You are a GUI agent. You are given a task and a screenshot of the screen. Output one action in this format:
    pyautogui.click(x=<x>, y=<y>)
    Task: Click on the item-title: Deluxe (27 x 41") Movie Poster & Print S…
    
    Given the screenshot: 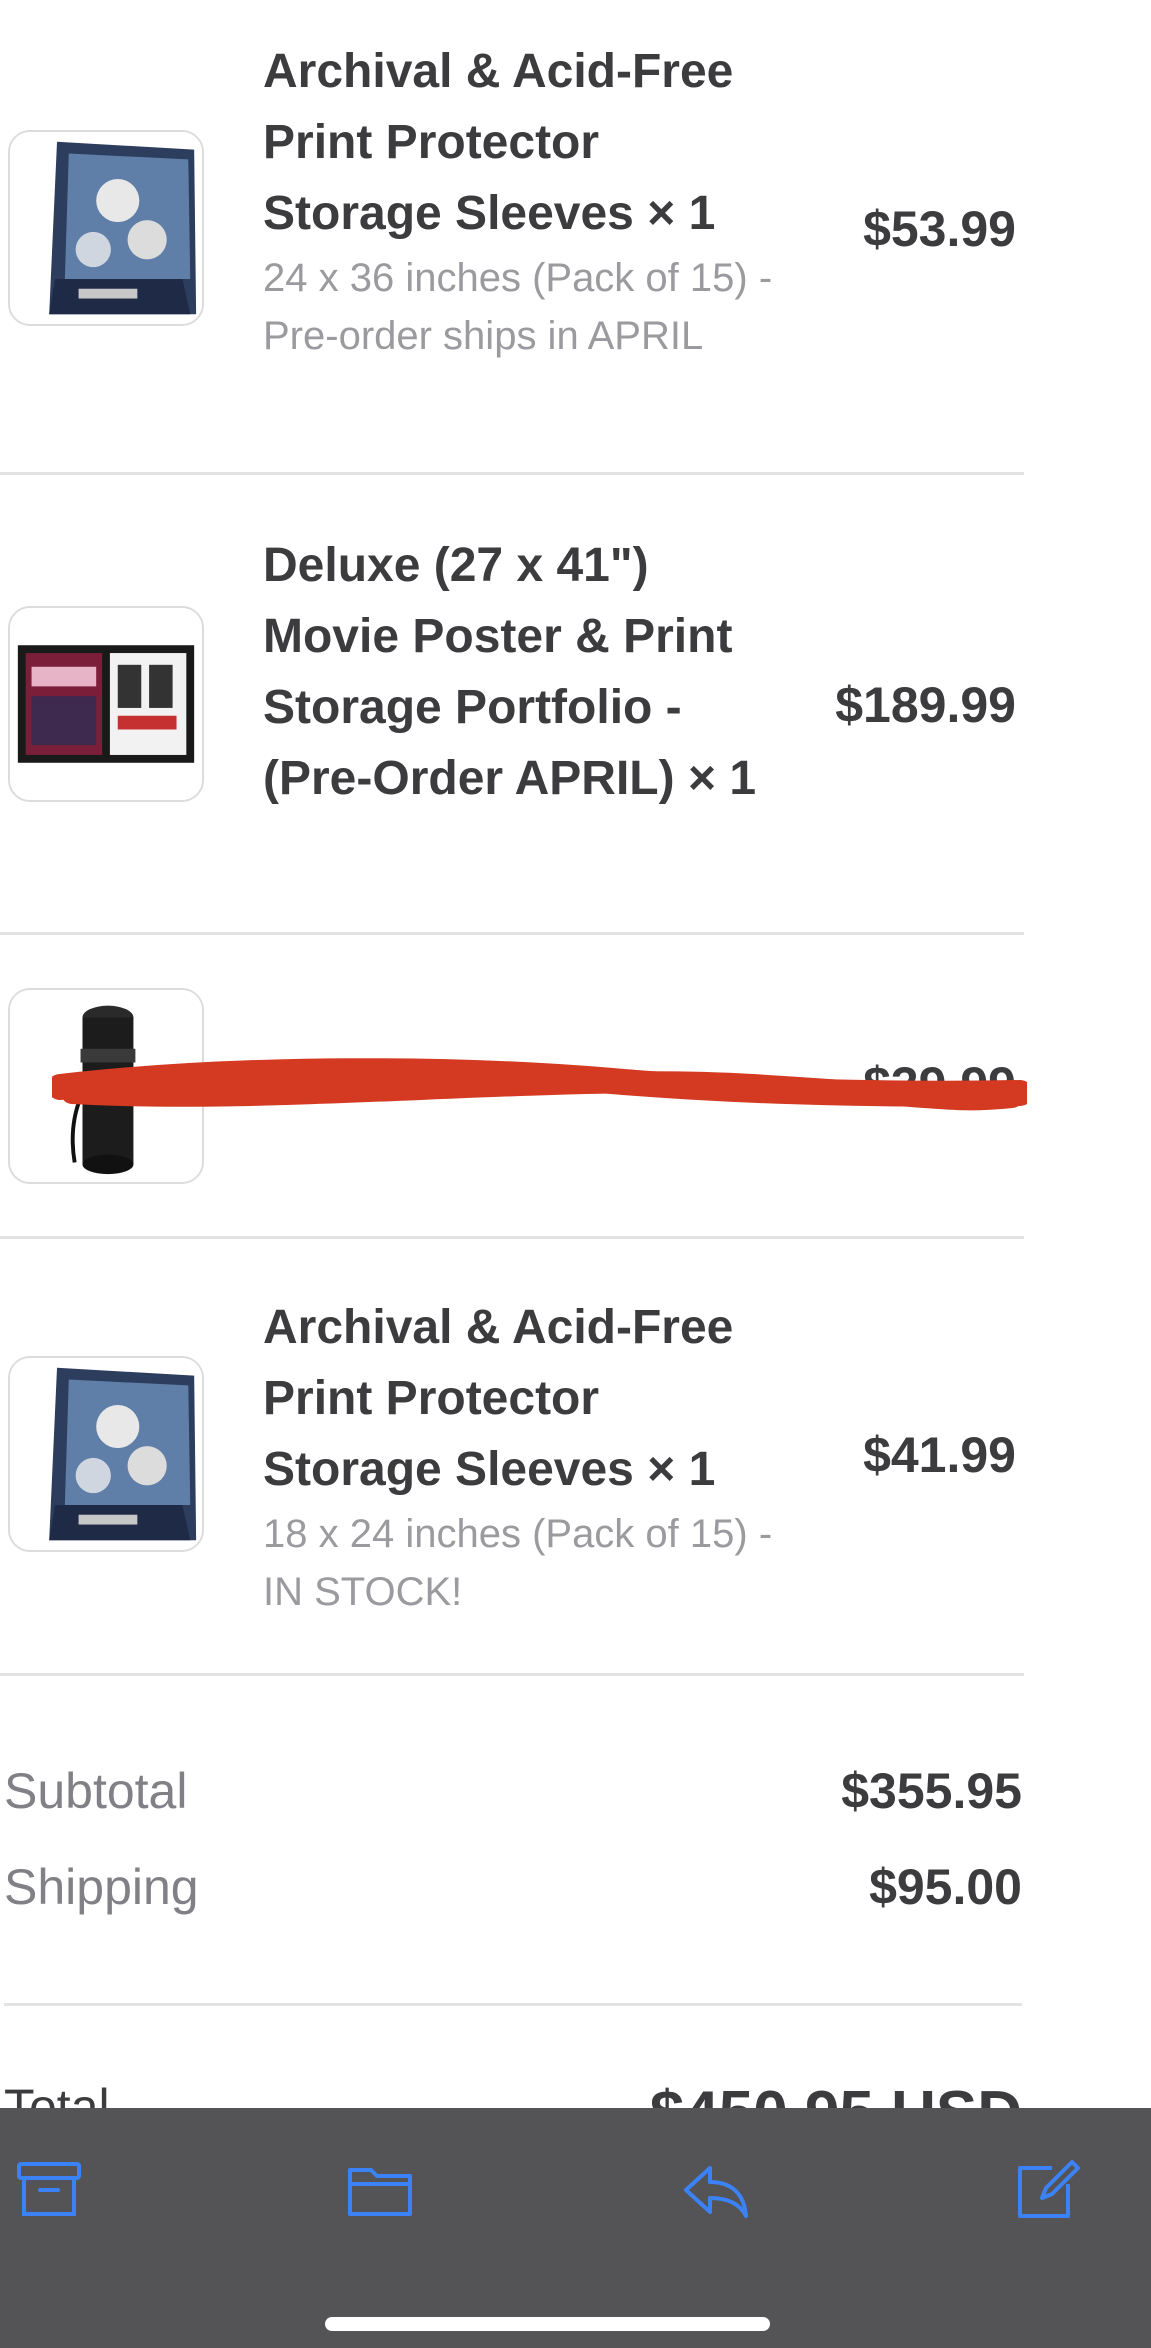 What is the action you would take?
    pyautogui.click(x=510, y=672)
    